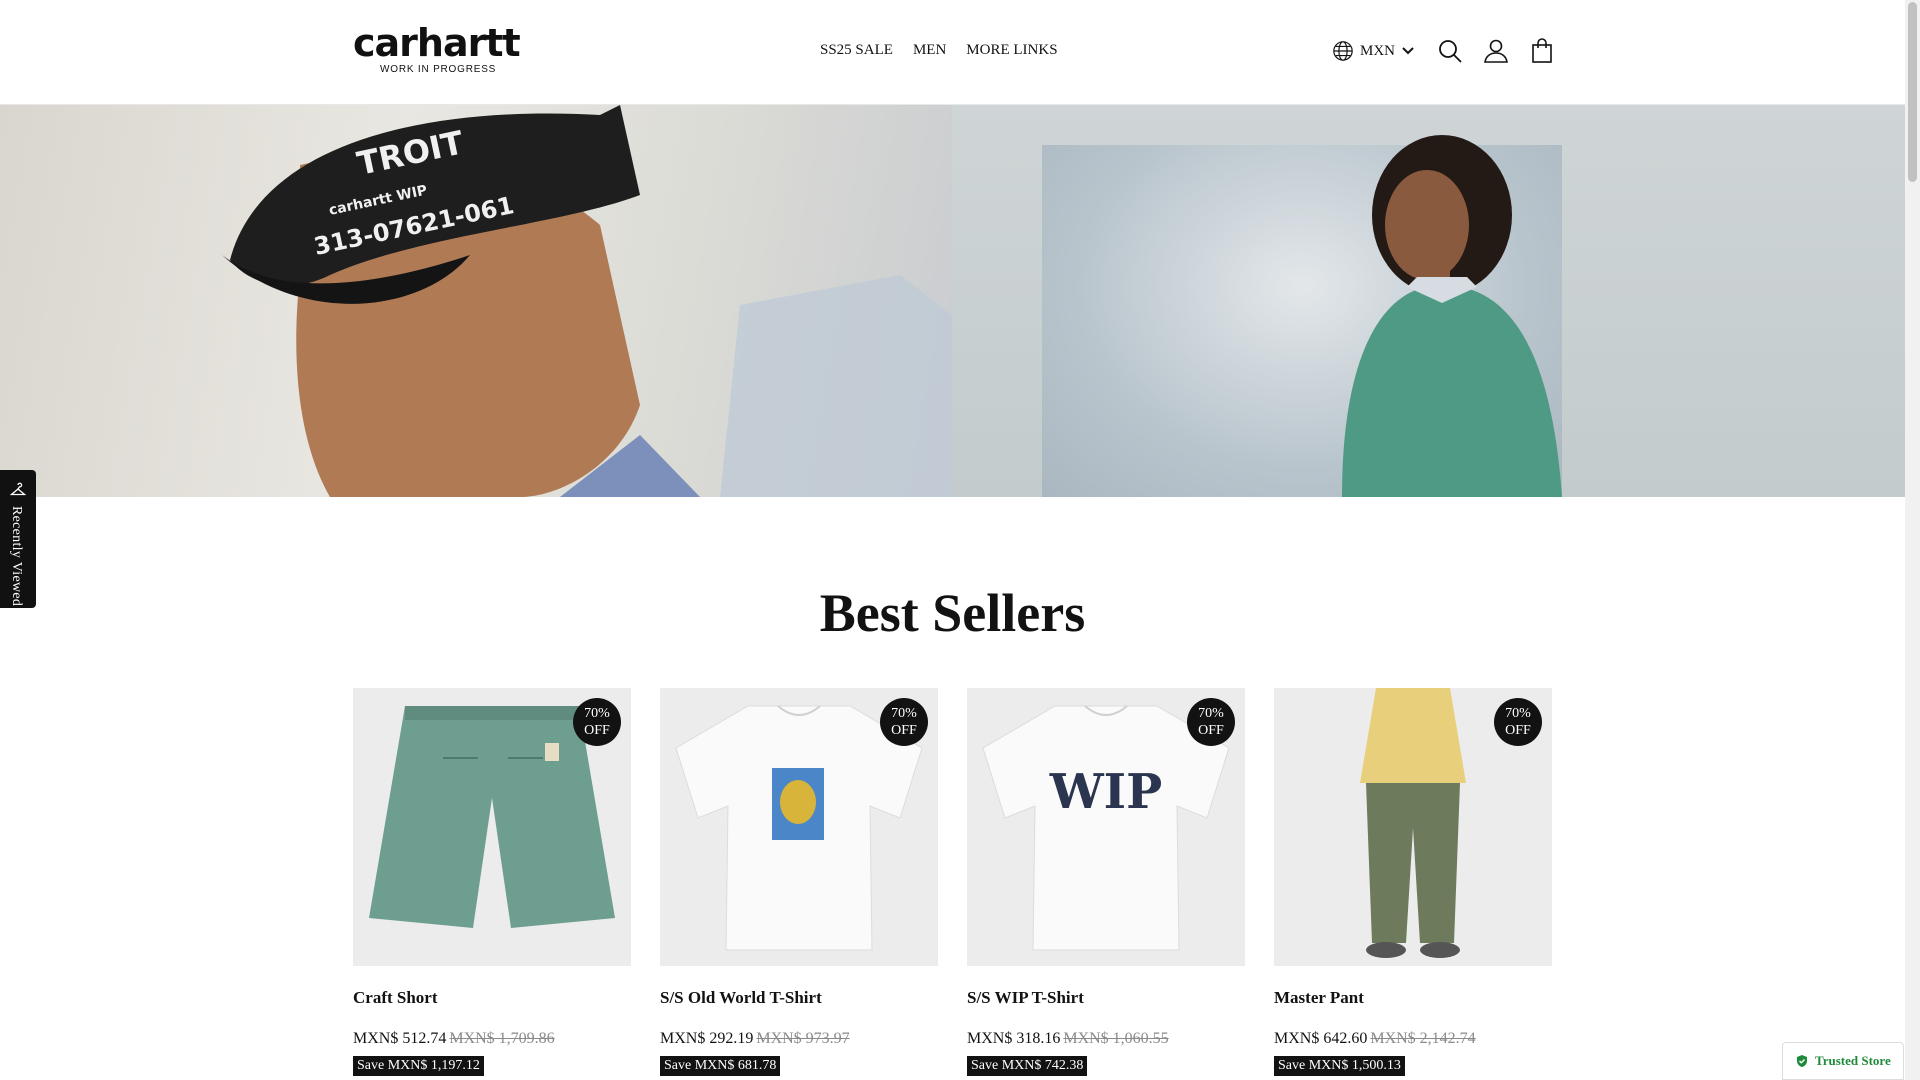 The height and width of the screenshot is (1080, 1920). Describe the element at coordinates (1408, 51) in the screenshot. I see `chevron-down-icon` at that location.